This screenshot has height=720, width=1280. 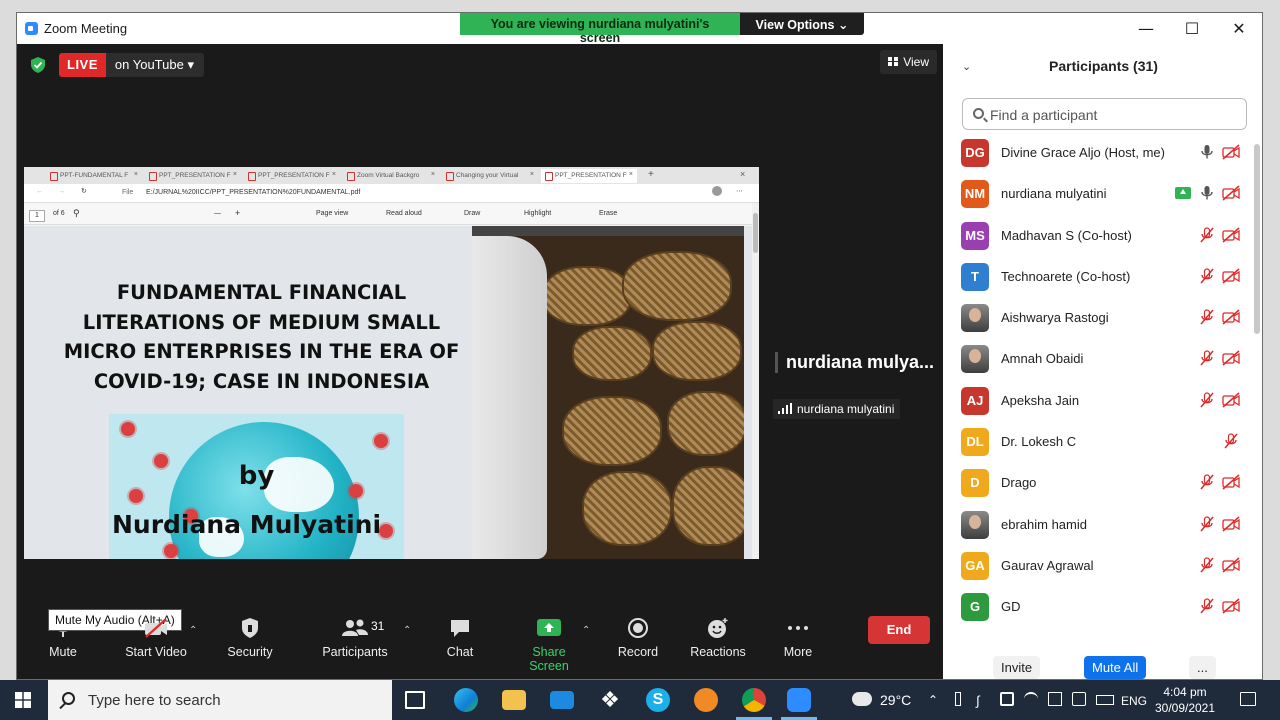 What do you see at coordinates (1230, 193) in the screenshot?
I see `video-off-icon` at bounding box center [1230, 193].